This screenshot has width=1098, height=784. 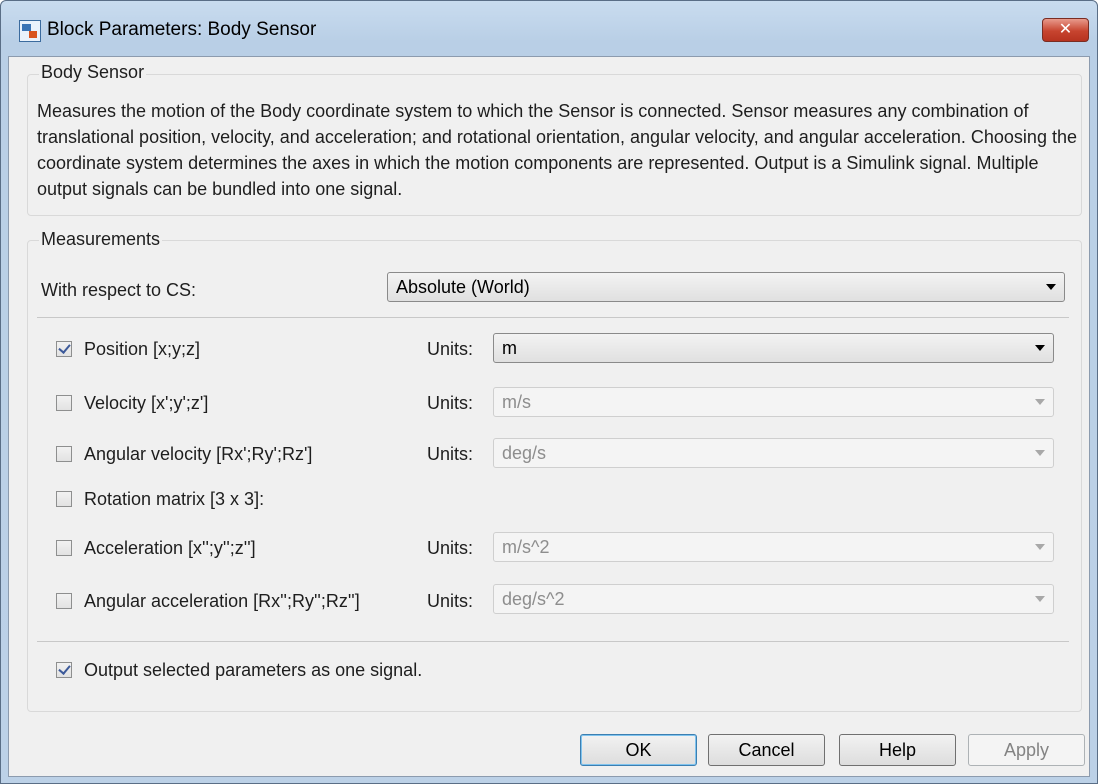 I want to click on simulink-block-icon, so click(x=30, y=31).